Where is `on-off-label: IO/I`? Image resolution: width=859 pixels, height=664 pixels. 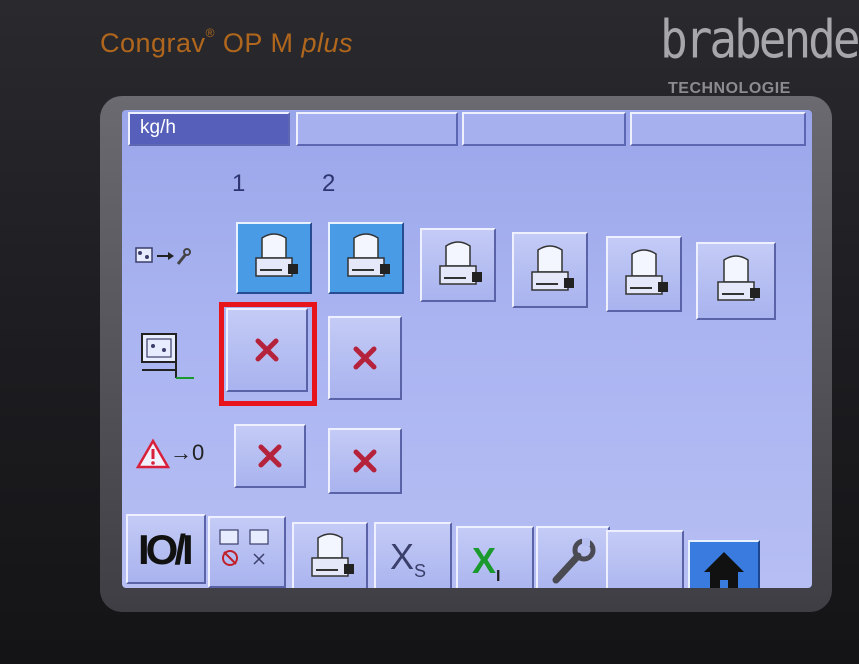
on-off-label: IO/I is located at coordinates (166, 549).